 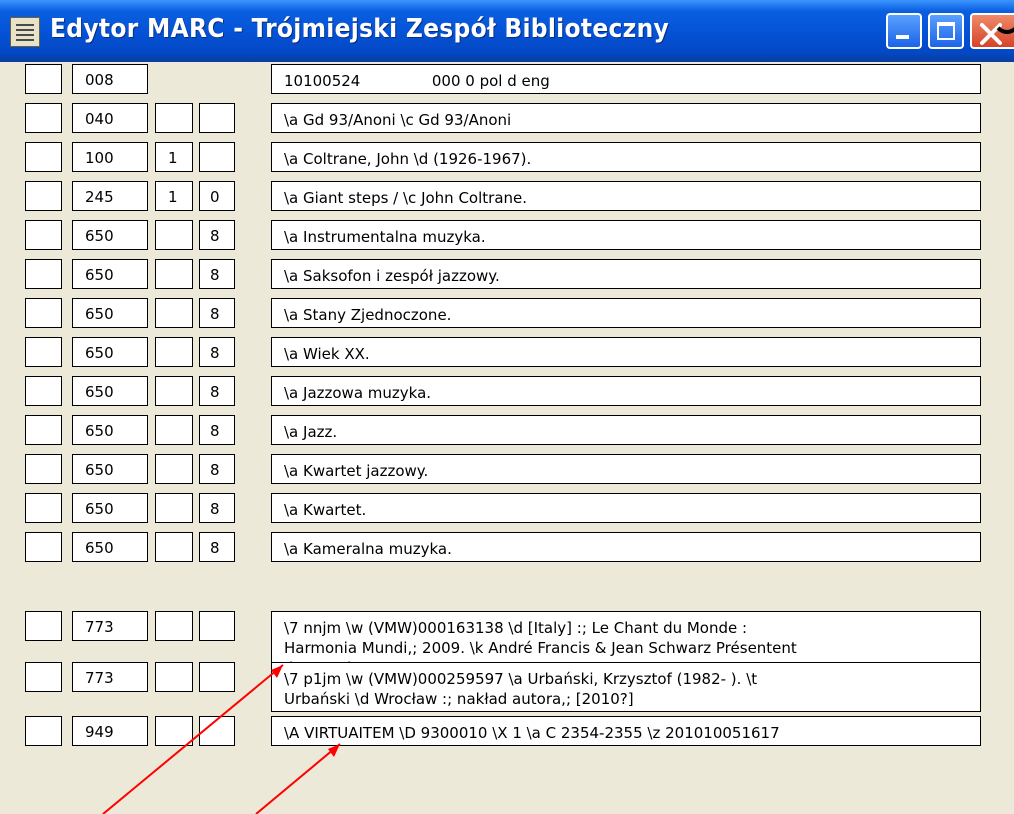 I want to click on field-content: \a Kwartet., so click(x=626, y=508).